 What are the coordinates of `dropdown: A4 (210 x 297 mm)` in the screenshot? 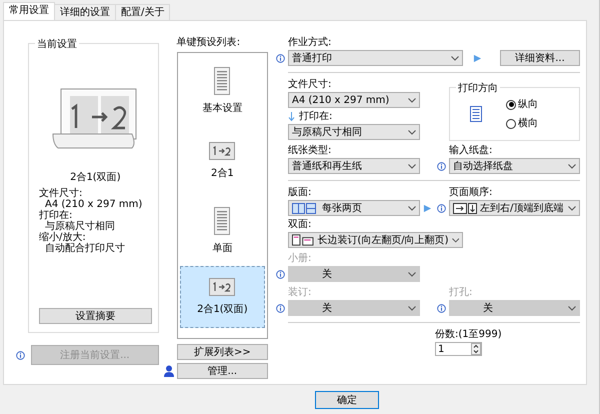 It's located at (354, 100).